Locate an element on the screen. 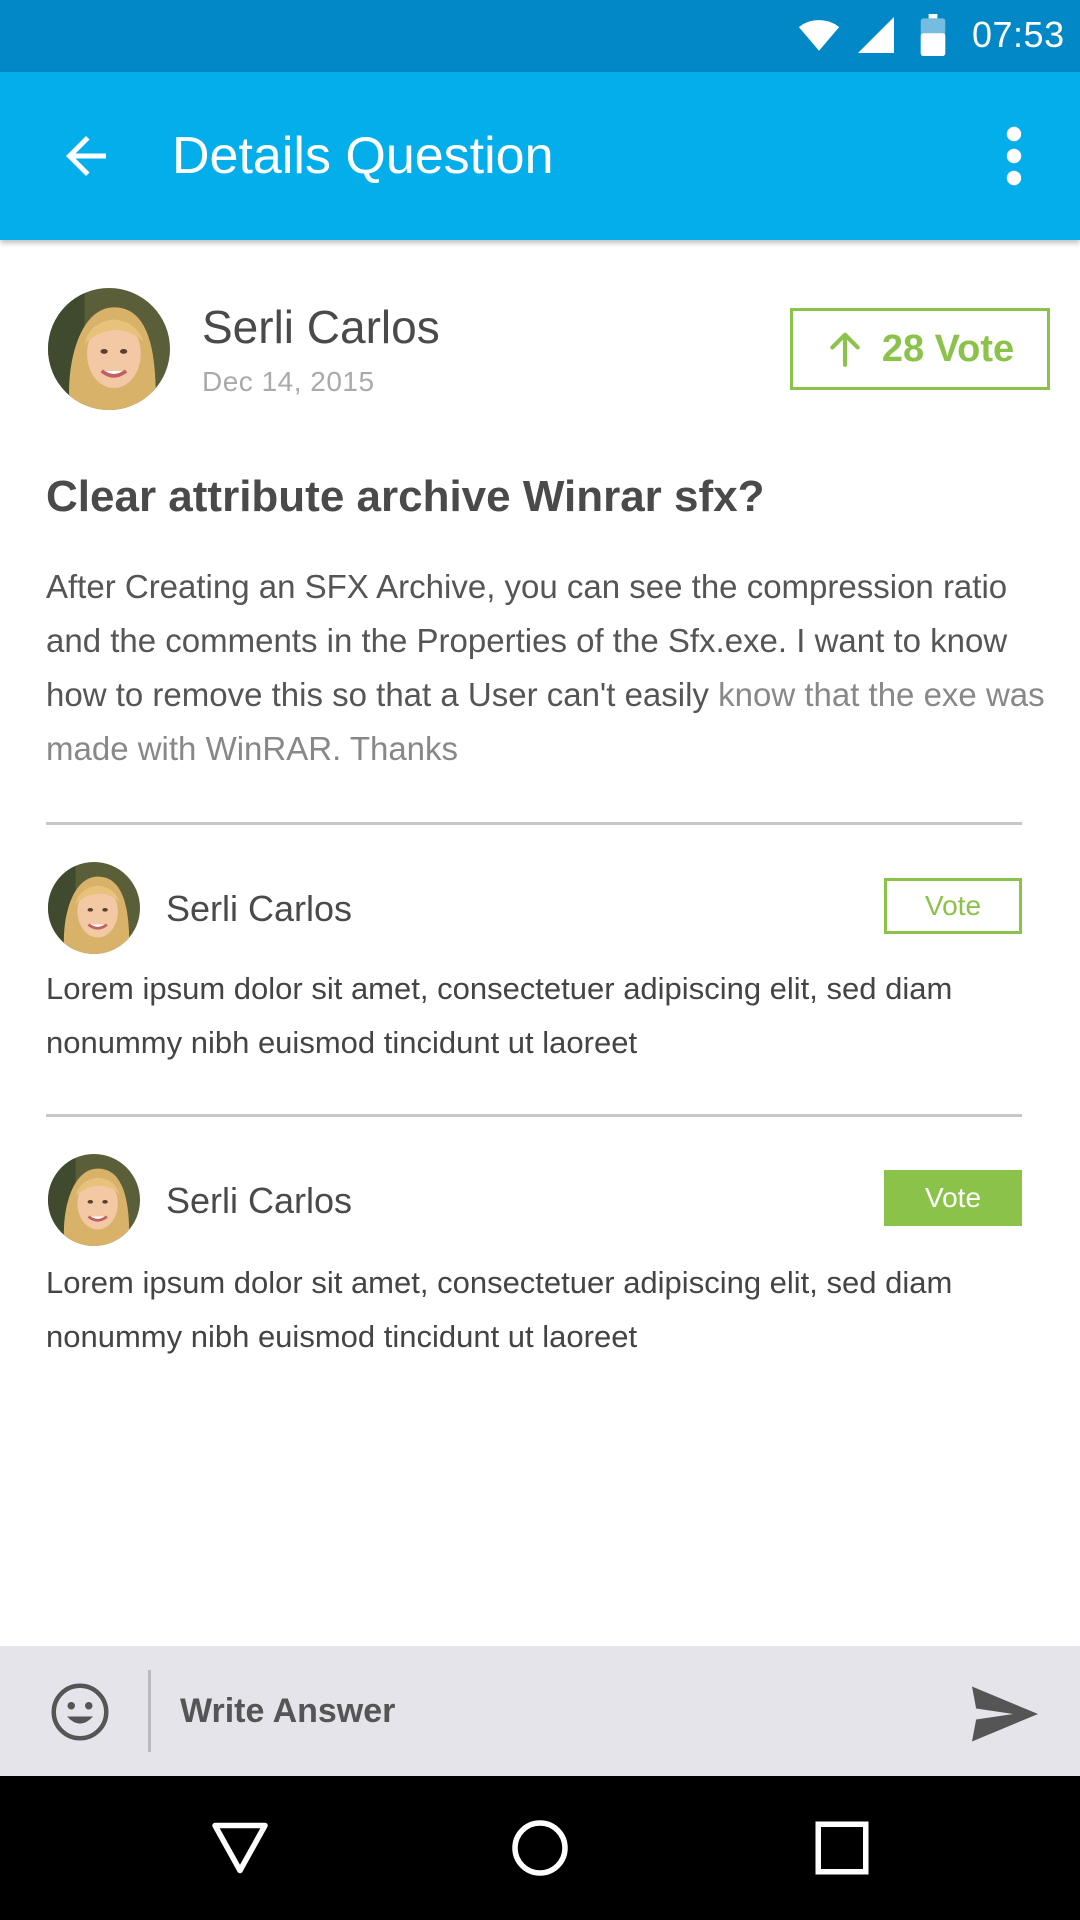  question-title: Clear attribute archive Winrar sfx? is located at coordinates (405, 496).